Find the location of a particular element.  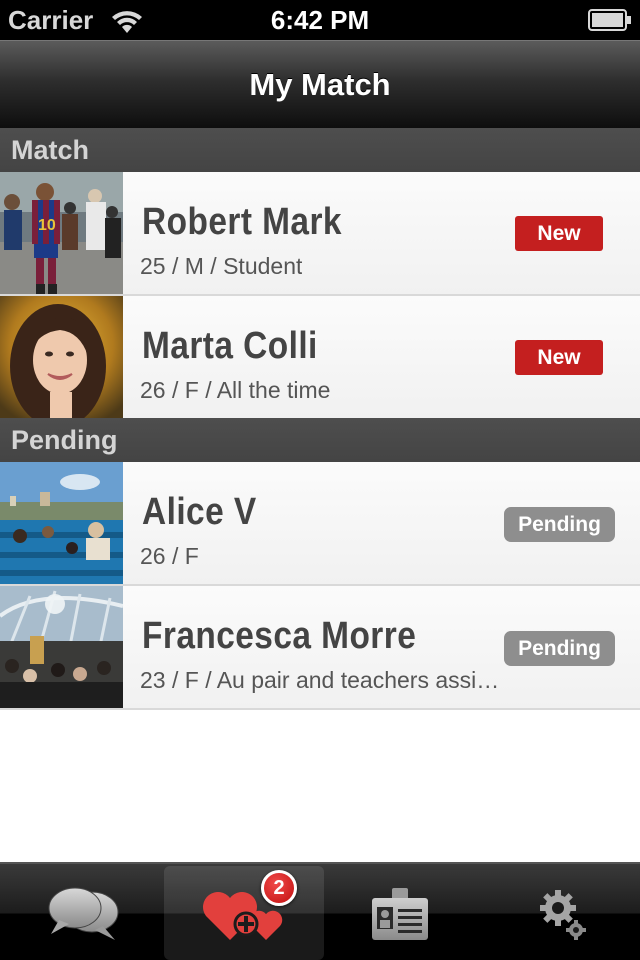

section-header-pending: Pending is located at coordinates (320, 440).